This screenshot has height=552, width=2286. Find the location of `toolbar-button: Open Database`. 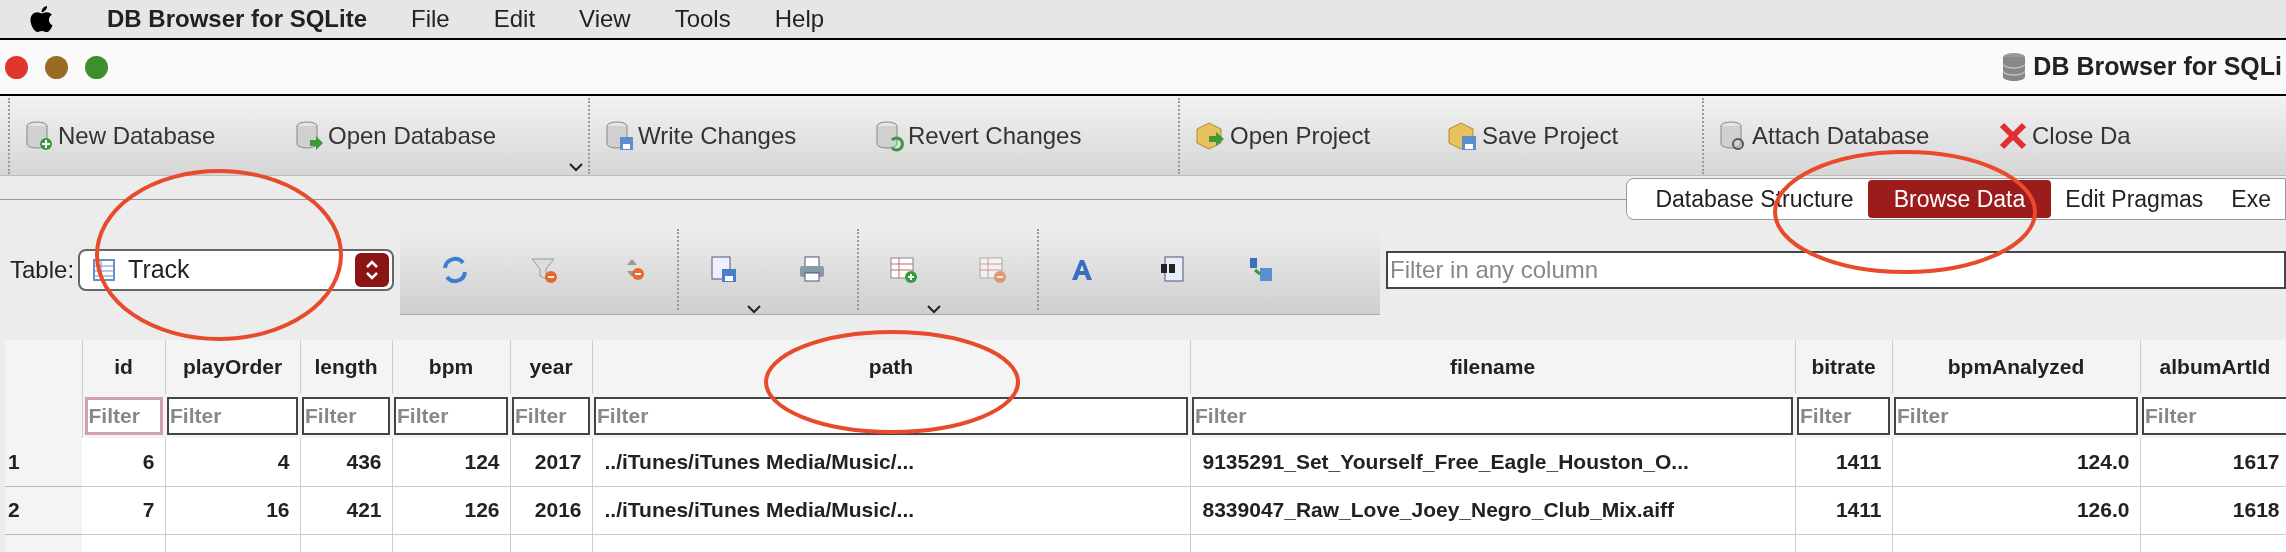

toolbar-button: Open Database is located at coordinates (438, 135).